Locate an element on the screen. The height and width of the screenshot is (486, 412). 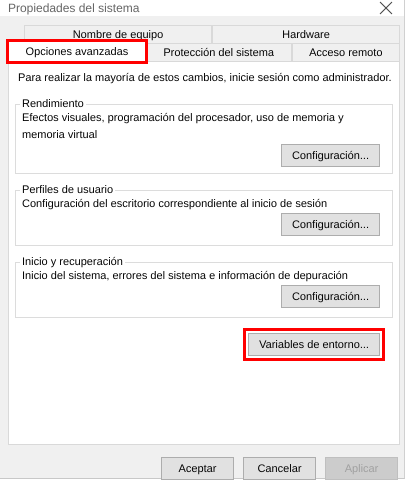
group-description: Inicio del sistema, errores del sistema e información de depuración is located at coordinates (185, 276).